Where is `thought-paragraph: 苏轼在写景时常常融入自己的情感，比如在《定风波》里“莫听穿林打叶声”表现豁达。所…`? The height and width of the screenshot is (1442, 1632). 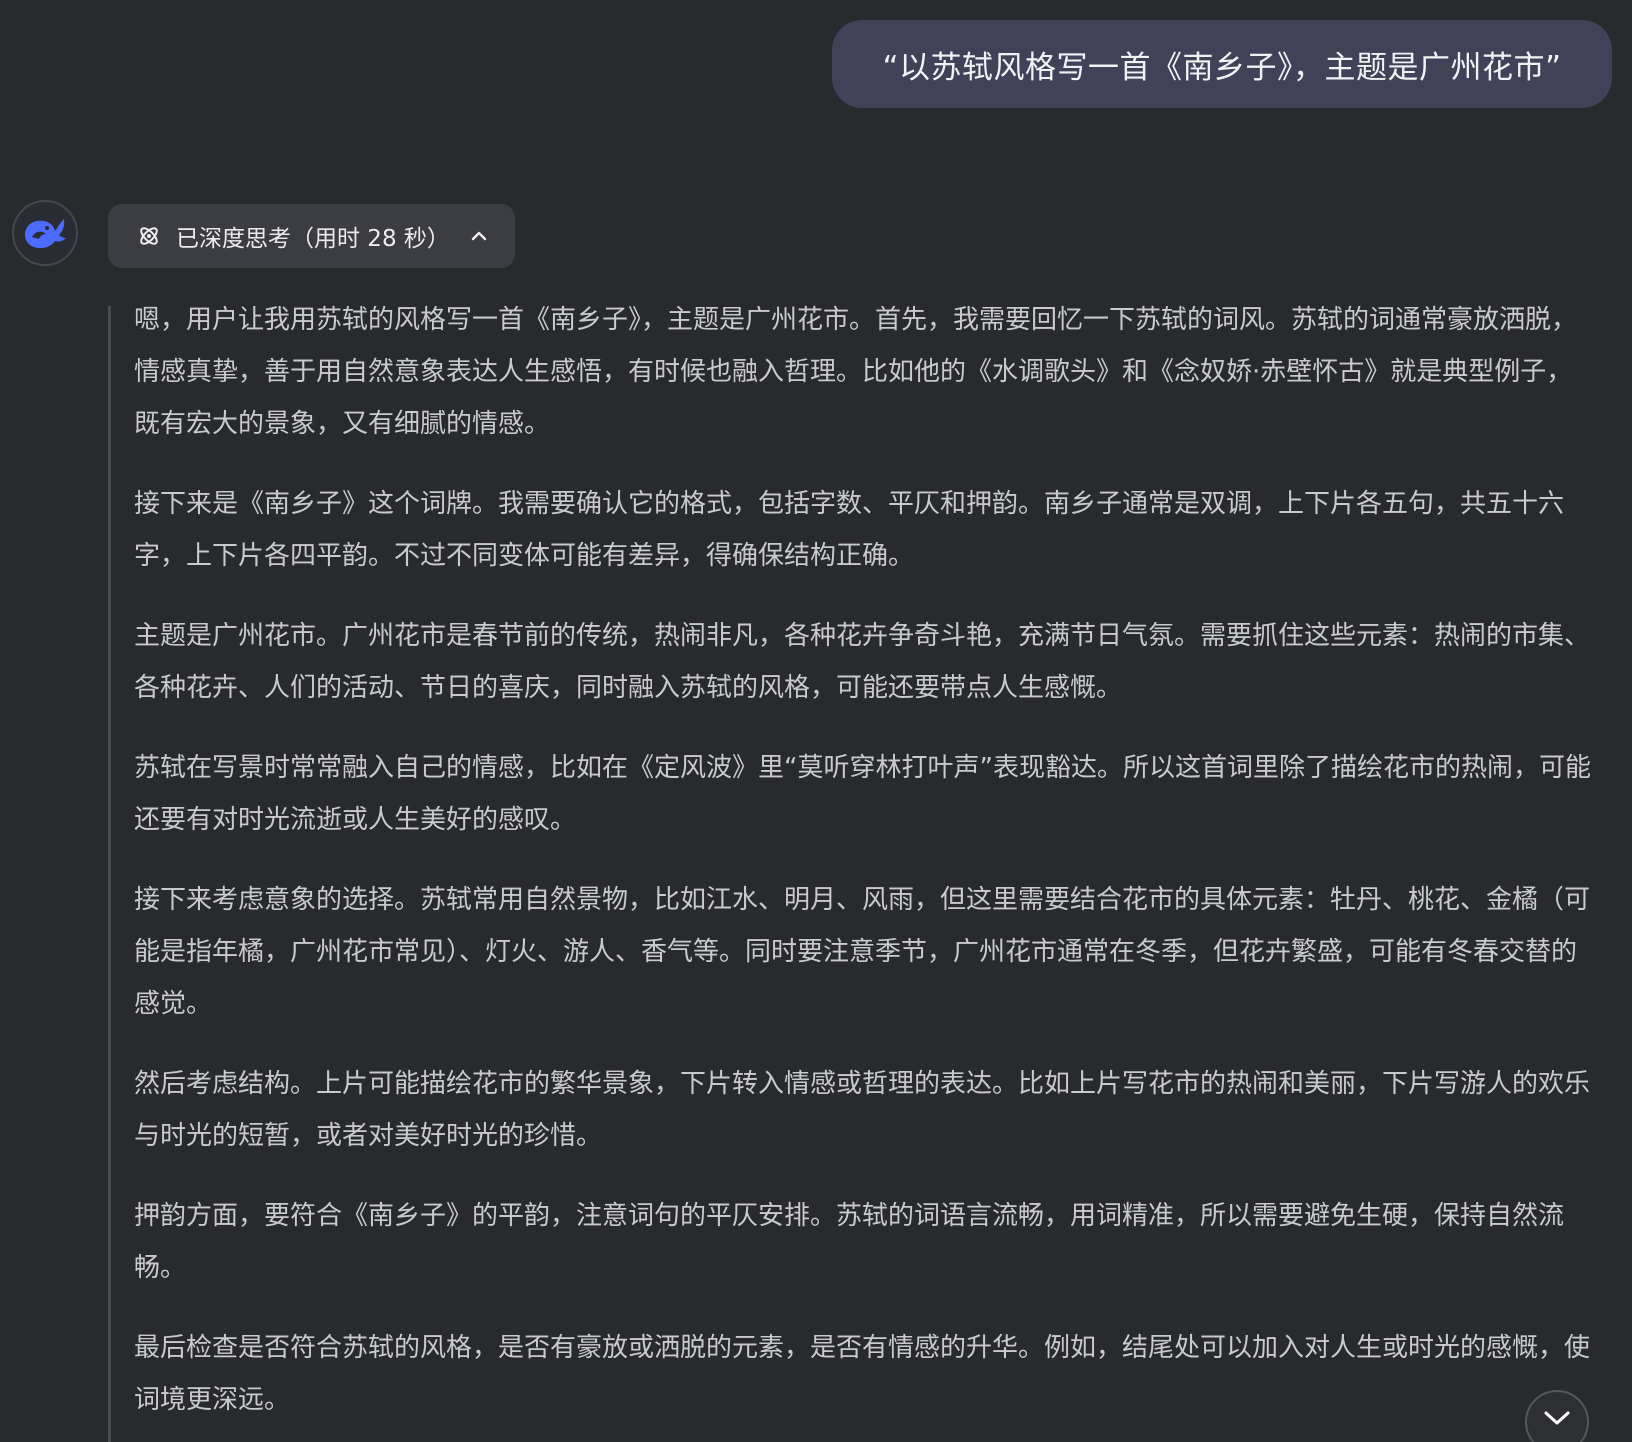
thought-paragraph: 苏轼在写景时常常融入自己的情感，比如在《定风波》里“莫听穿林打叶声”表现豁达。所… is located at coordinates (862, 794).